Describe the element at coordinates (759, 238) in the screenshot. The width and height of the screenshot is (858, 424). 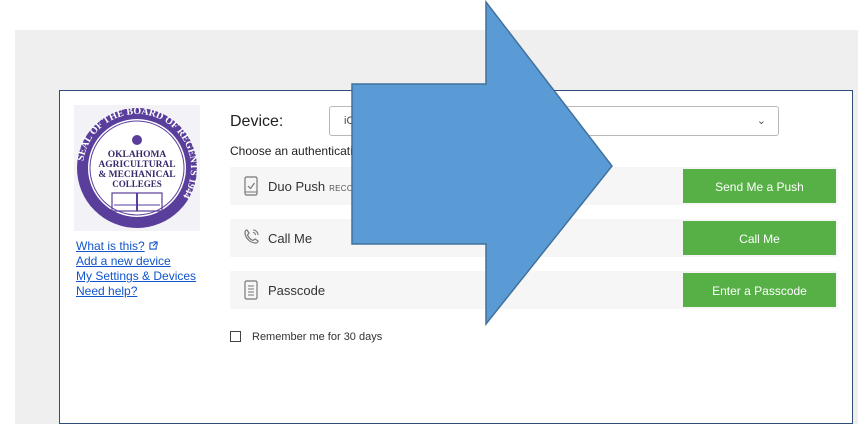
I see `call-me-button: Call Me` at that location.